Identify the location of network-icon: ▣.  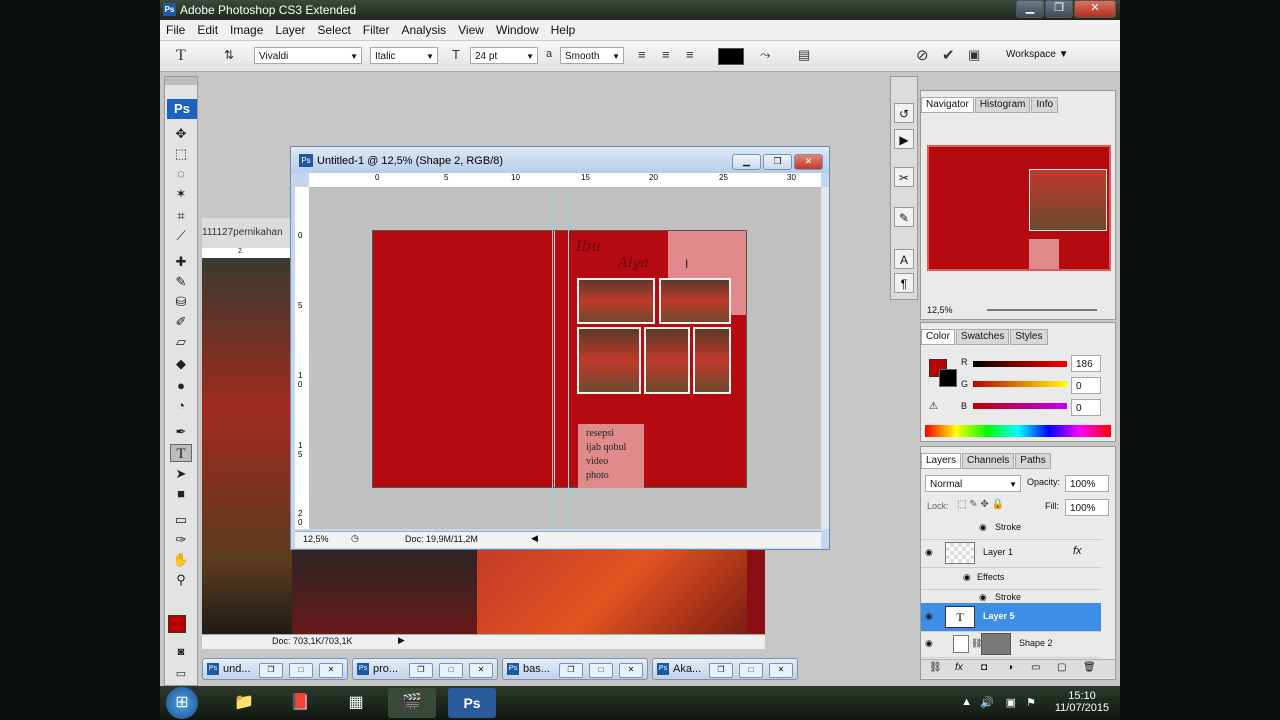
(1011, 702).